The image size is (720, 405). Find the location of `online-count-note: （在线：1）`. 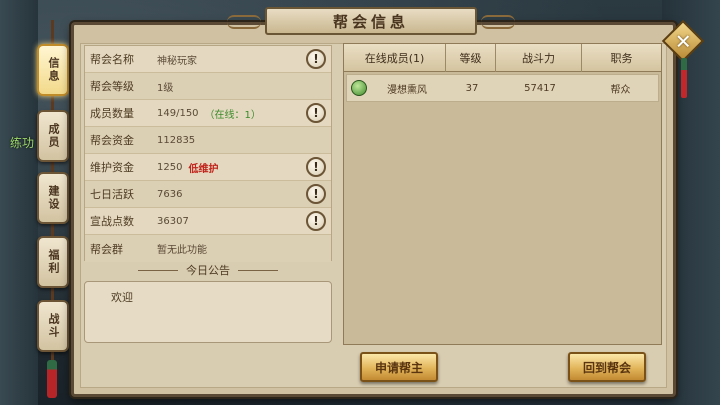

online-count-note: （在线：1） is located at coordinates (232, 115).